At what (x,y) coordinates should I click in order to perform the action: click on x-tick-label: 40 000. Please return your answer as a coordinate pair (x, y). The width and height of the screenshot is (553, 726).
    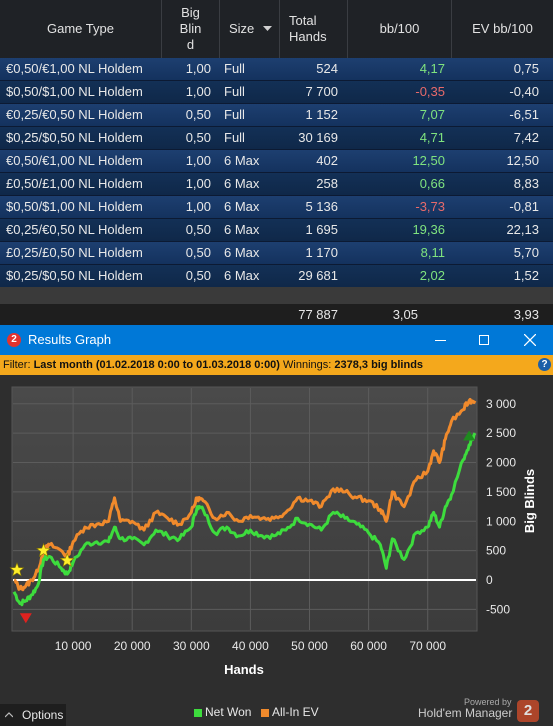
    Looking at the image, I should click on (250, 646).